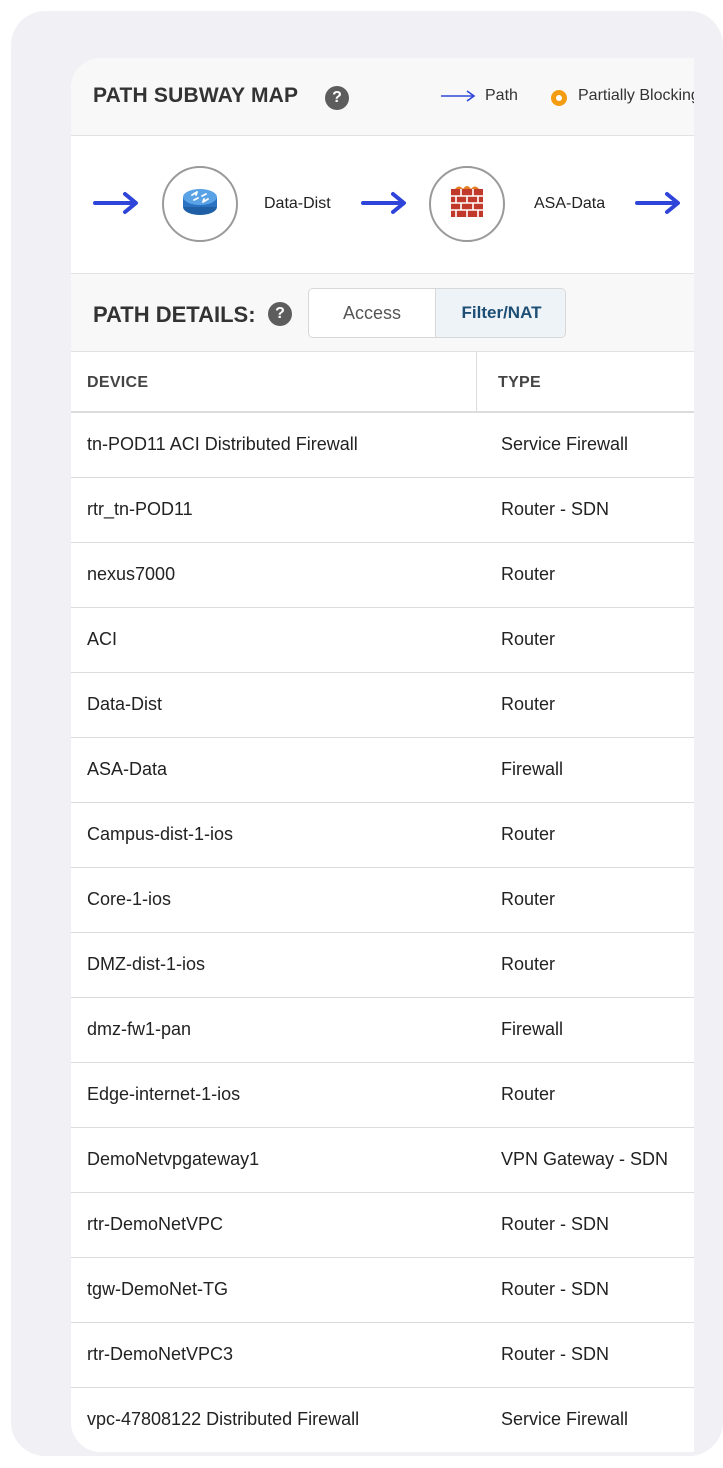 The image size is (723, 1468). What do you see at coordinates (459, 98) in the screenshot?
I see `legend-path-arrow-icon` at bounding box center [459, 98].